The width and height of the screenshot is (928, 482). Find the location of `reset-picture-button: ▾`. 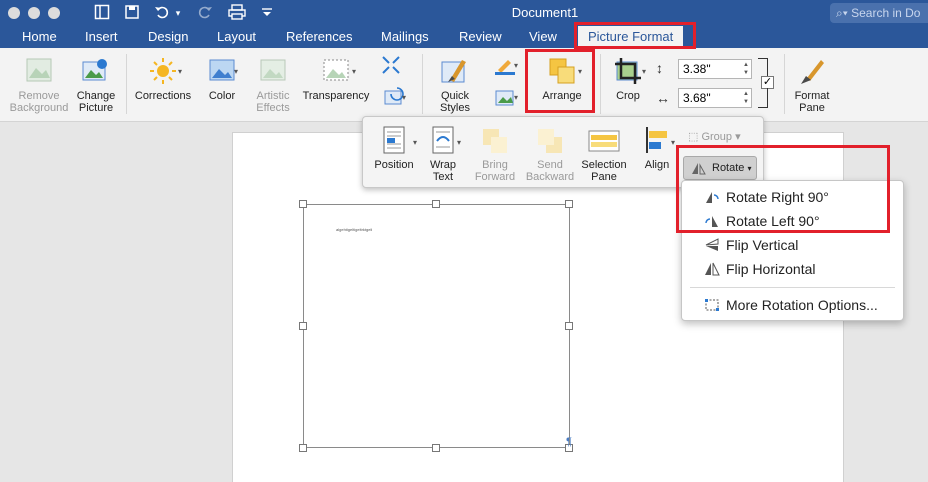

reset-picture-button: ▾ is located at coordinates (394, 98).